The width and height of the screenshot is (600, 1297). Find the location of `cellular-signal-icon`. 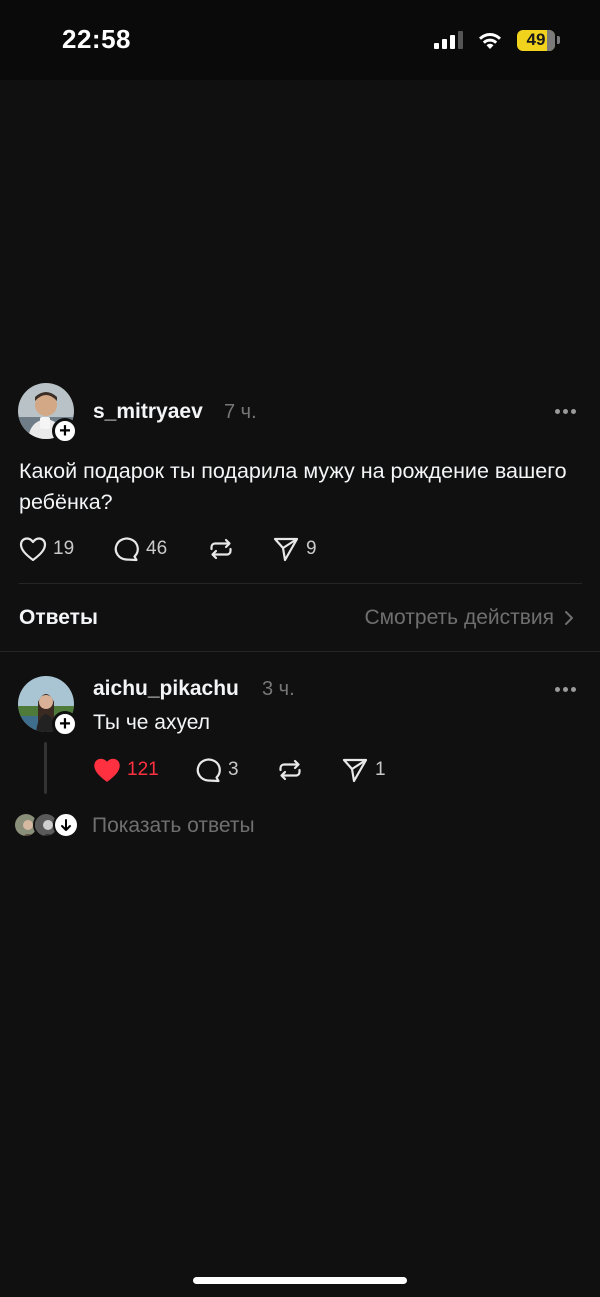

cellular-signal-icon is located at coordinates (448, 40).